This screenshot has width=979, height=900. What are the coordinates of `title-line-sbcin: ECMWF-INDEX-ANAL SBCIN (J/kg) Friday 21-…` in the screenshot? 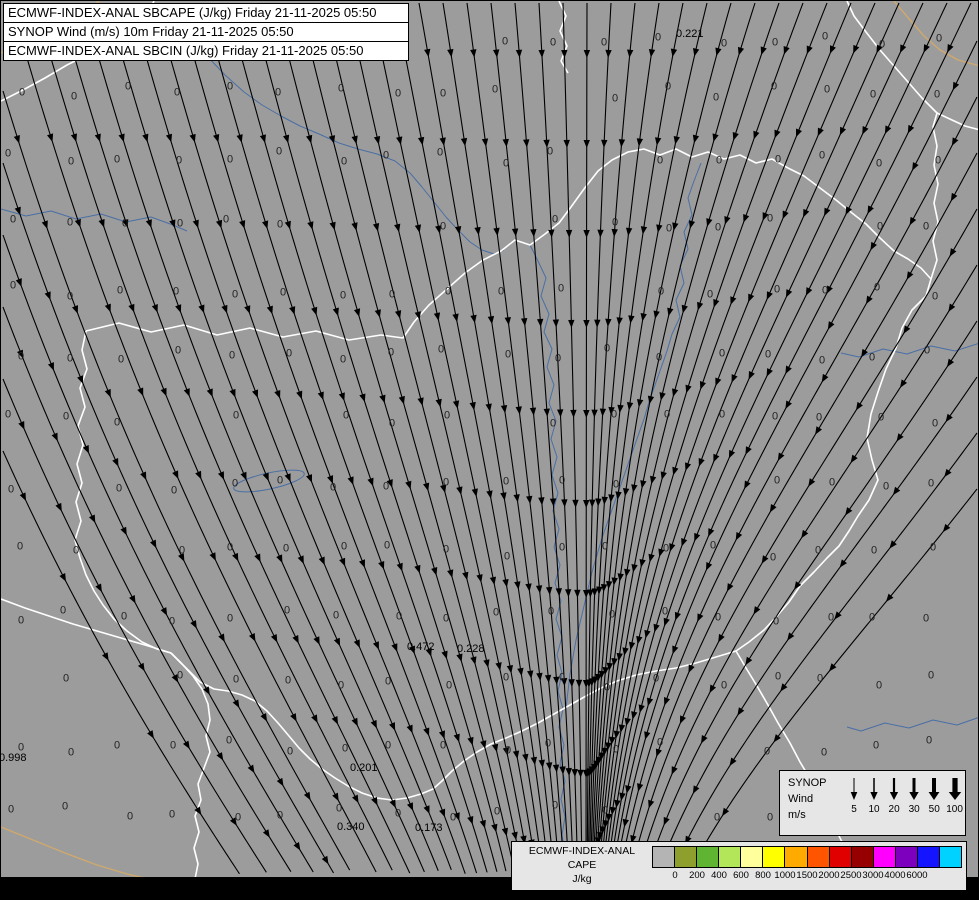 It's located at (206, 51).